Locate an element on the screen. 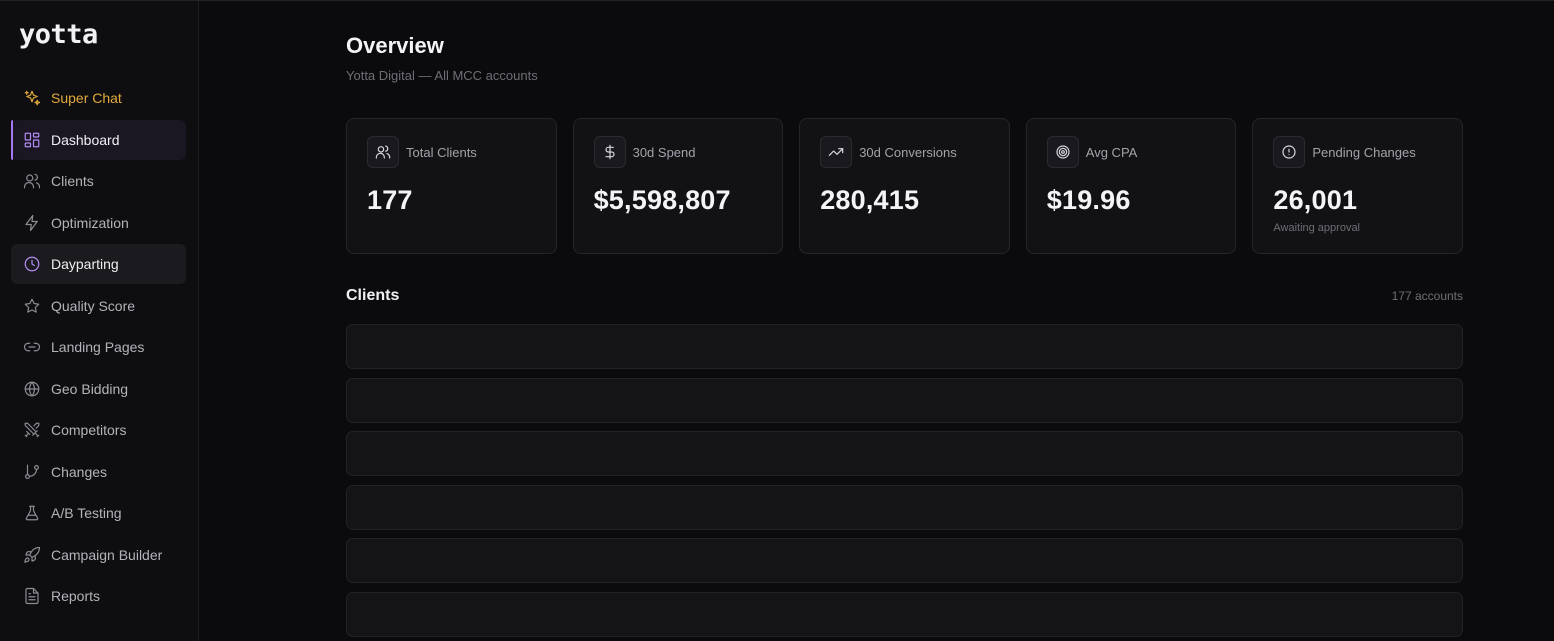 The height and width of the screenshot is (641, 1554). sidebar-item-quality-score: Quality Score is located at coordinates (98, 306).